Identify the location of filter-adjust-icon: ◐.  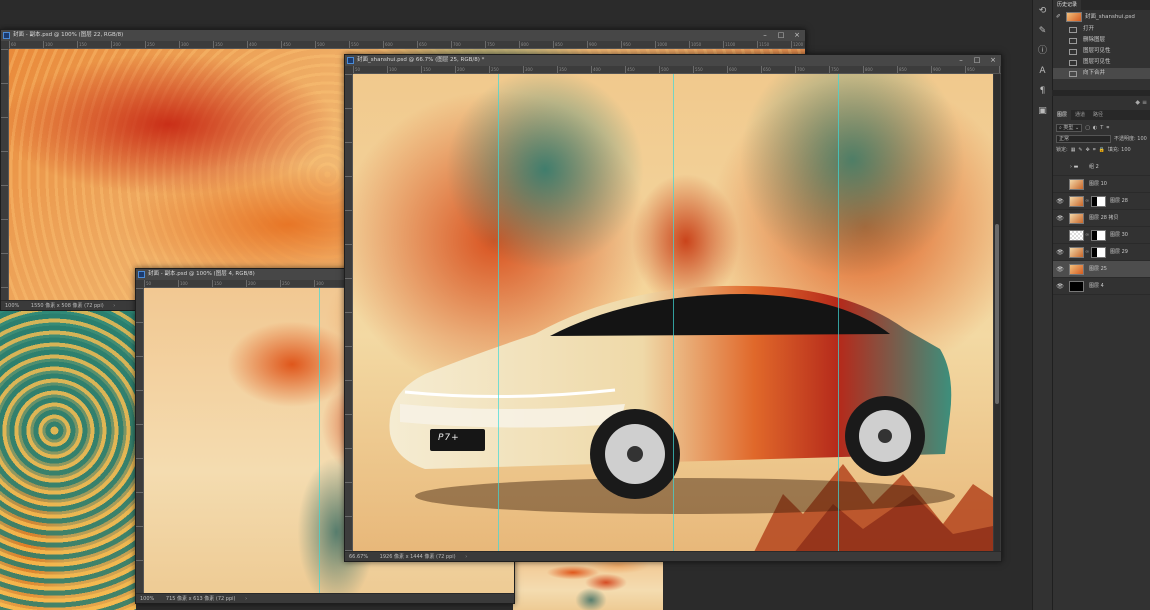
(1095, 128).